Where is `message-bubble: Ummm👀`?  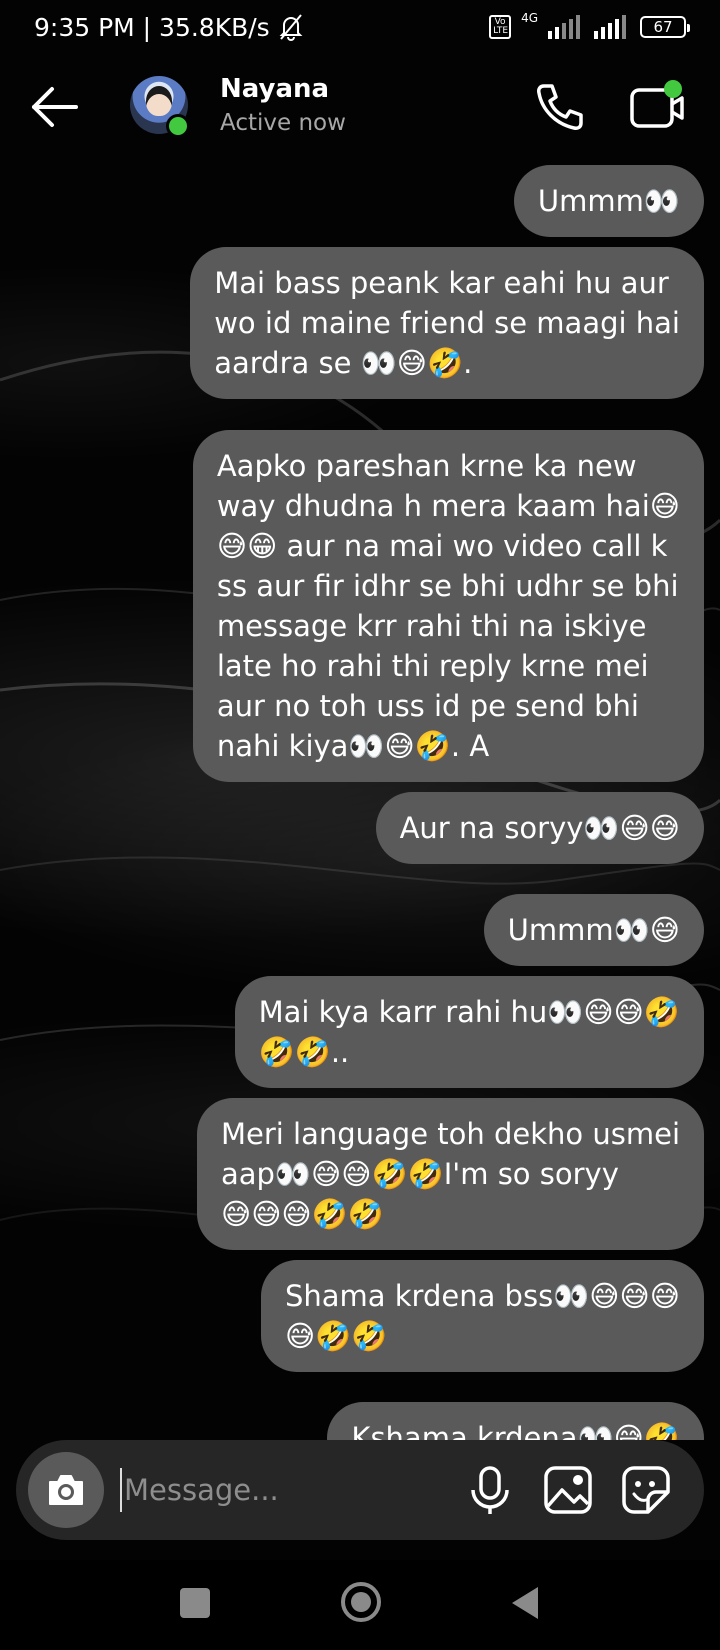 message-bubble: Ummm👀 is located at coordinates (608, 201).